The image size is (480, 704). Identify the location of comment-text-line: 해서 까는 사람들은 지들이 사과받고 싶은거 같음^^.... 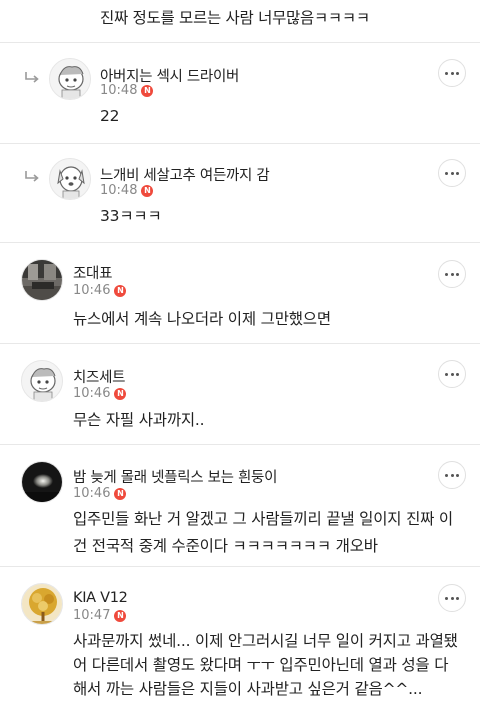
(248, 689).